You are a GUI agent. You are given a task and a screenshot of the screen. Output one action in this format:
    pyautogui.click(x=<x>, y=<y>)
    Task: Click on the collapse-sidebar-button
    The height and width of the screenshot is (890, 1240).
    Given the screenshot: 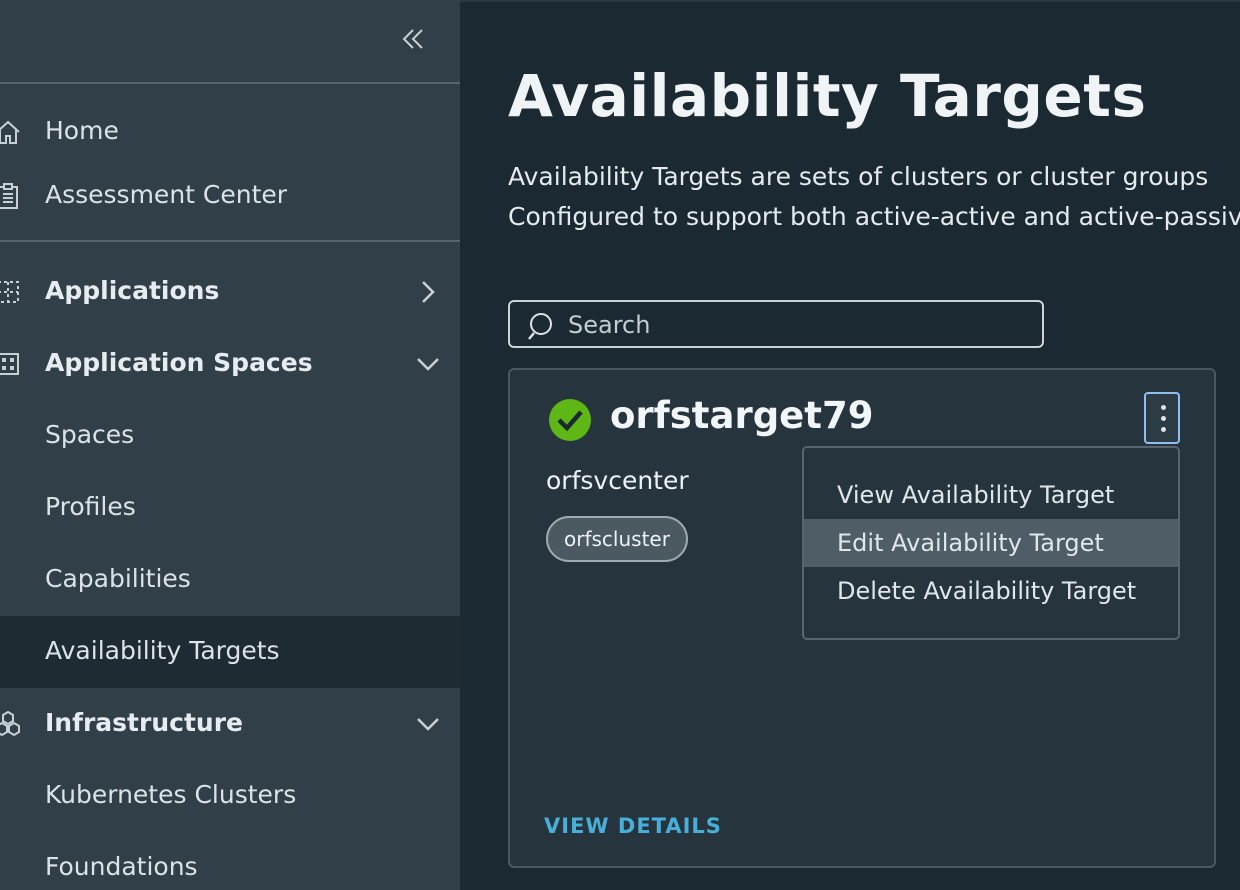 What is the action you would take?
    pyautogui.click(x=413, y=39)
    